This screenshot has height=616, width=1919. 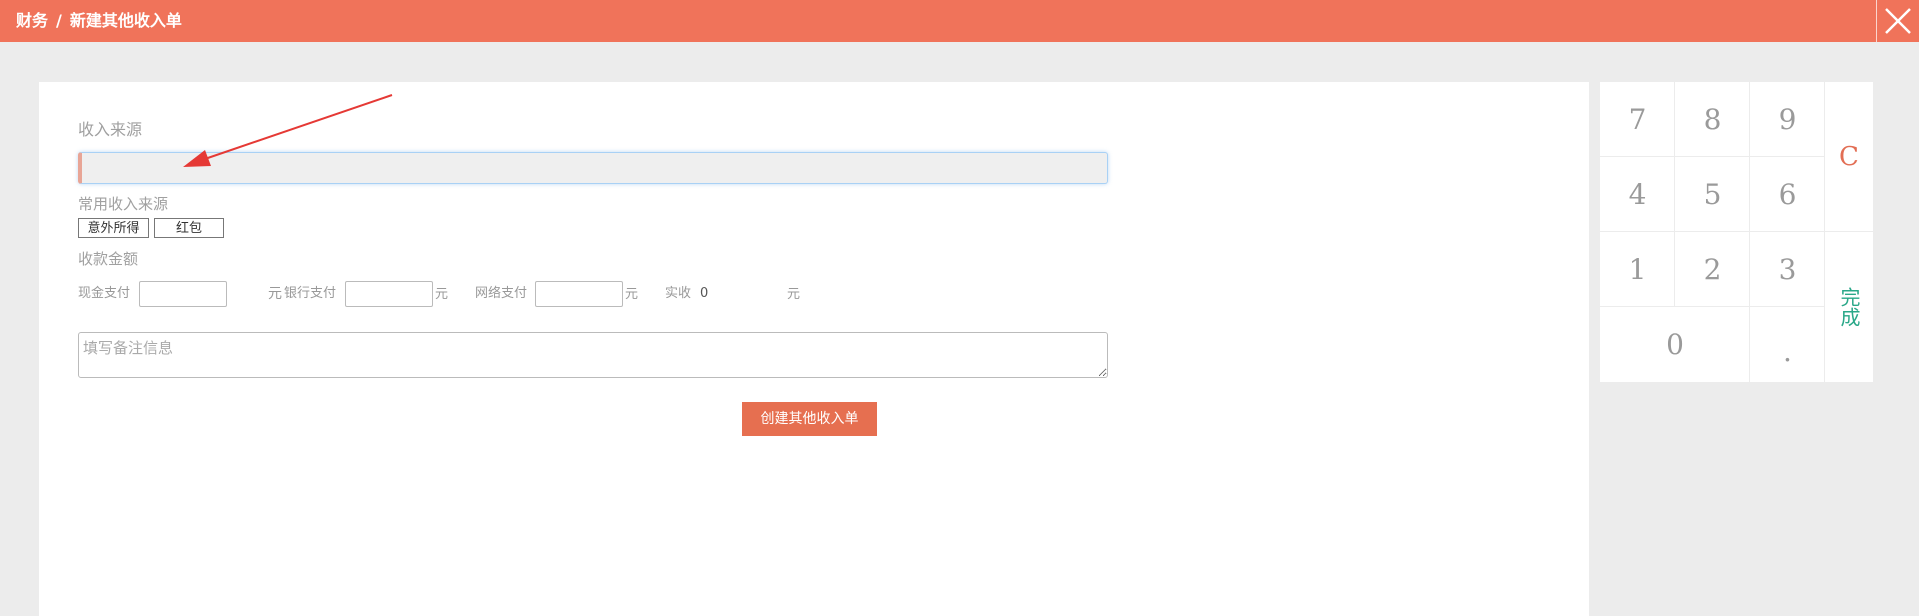 What do you see at coordinates (125, 20) in the screenshot?
I see `page-title: 新建其他收入单` at bounding box center [125, 20].